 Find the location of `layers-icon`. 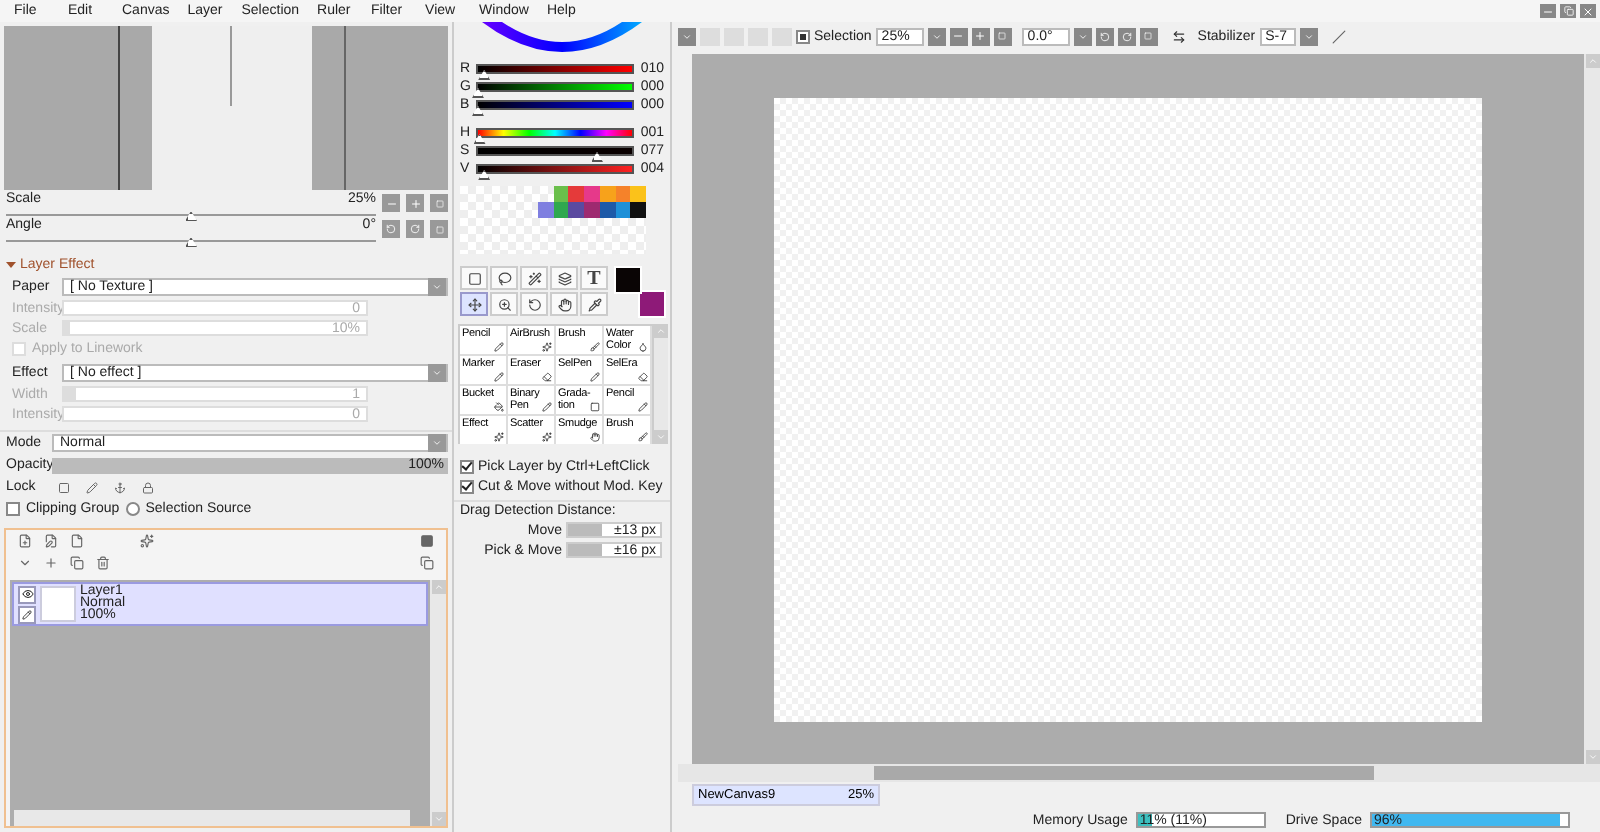

layers-icon is located at coordinates (564, 278).